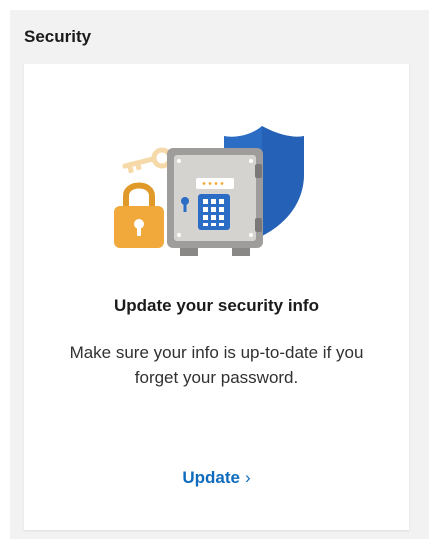 This screenshot has width=429, height=539. Describe the element at coordinates (247, 477) in the screenshot. I see `chevron-right-icon: ›` at that location.